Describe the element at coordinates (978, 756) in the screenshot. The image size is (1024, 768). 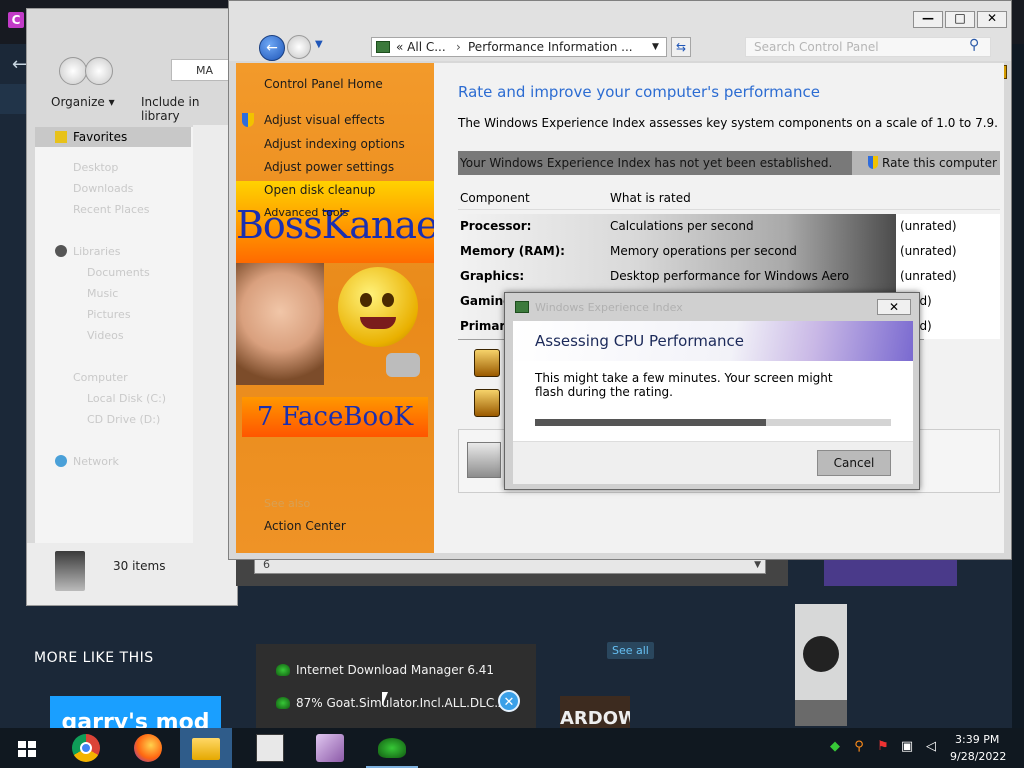
I see `clock-date: 9/28/2022` at that location.